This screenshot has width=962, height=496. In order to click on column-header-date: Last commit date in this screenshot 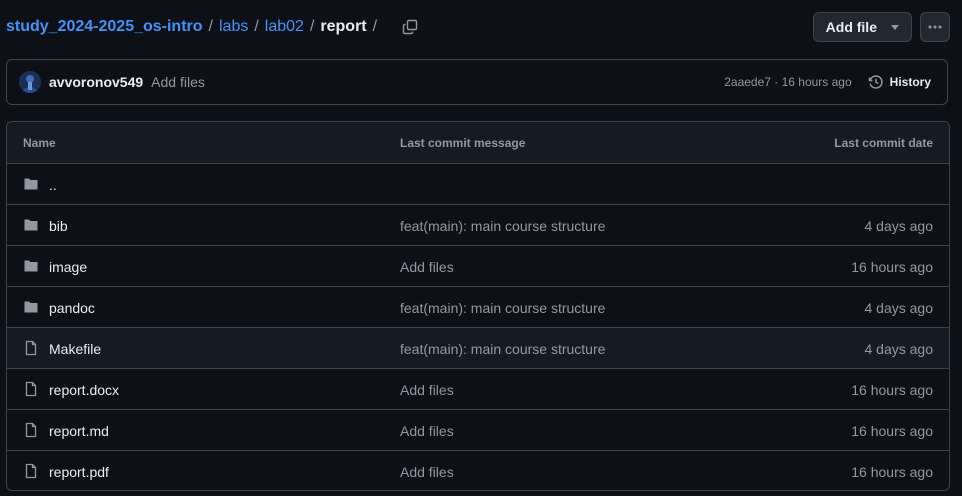, I will do `click(883, 143)`.